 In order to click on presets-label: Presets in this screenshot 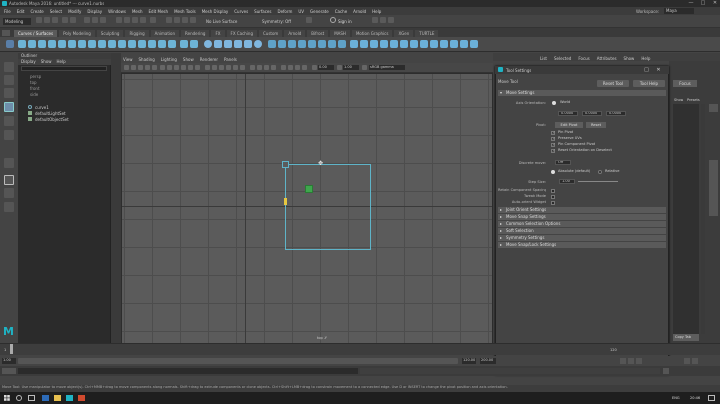, I will do `click(693, 100)`.